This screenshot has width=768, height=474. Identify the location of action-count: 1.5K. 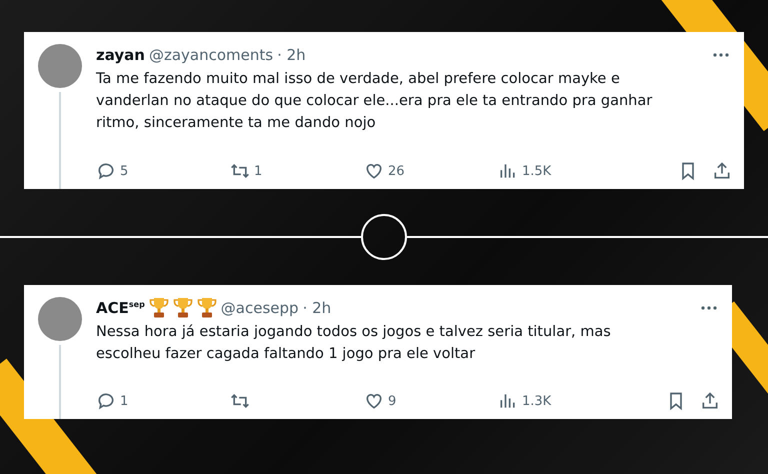
(537, 171).